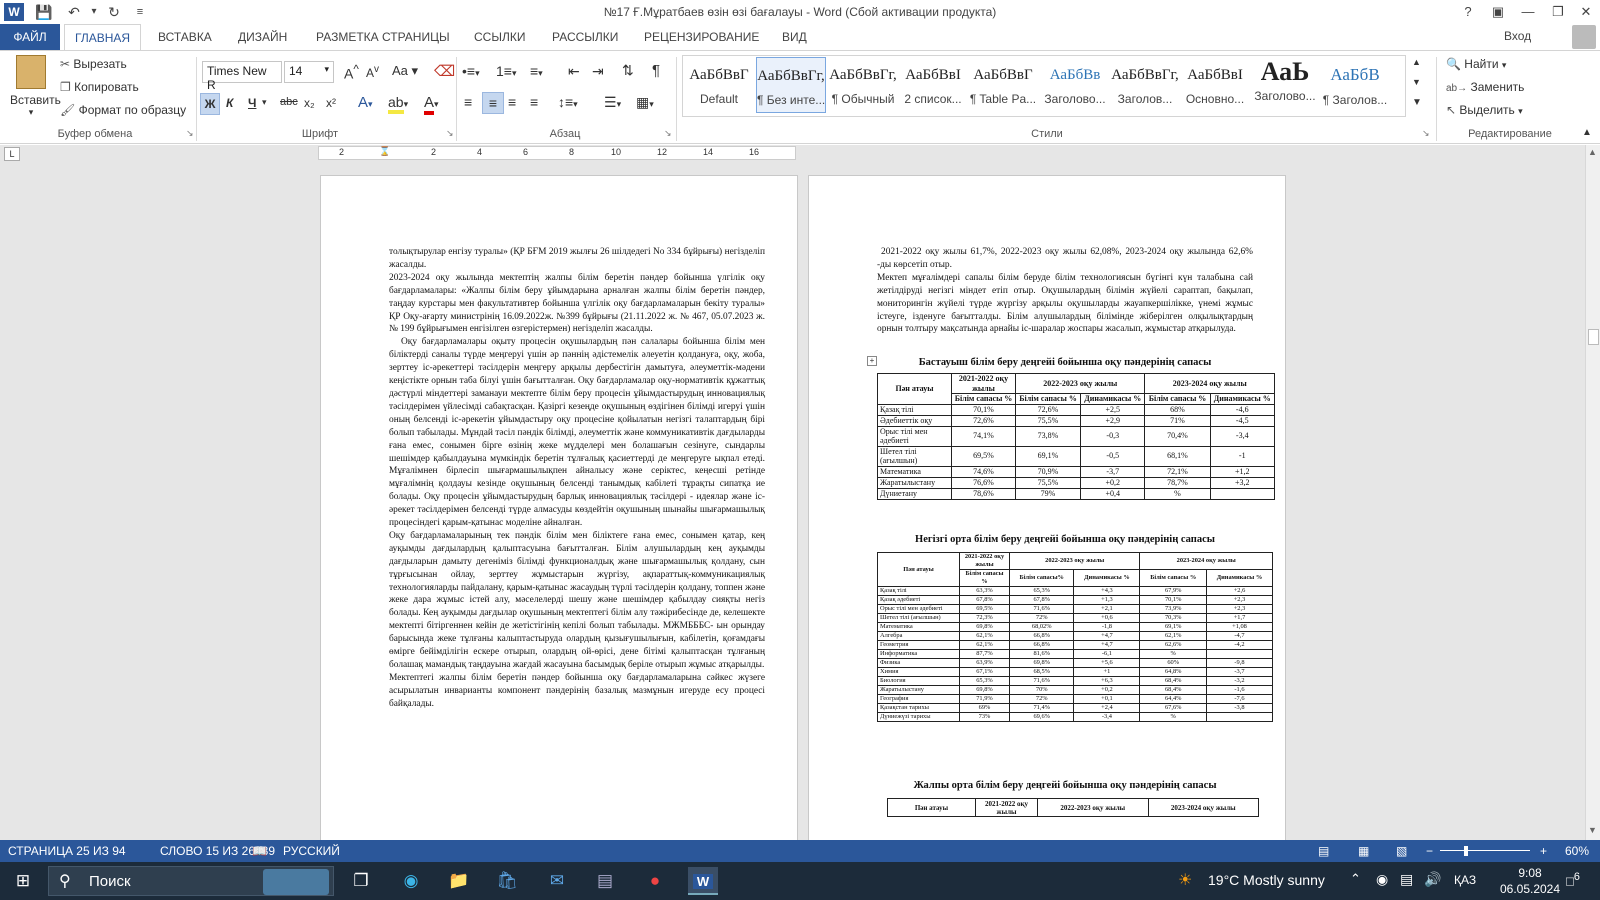  I want to click on italic-button: К, so click(229, 103).